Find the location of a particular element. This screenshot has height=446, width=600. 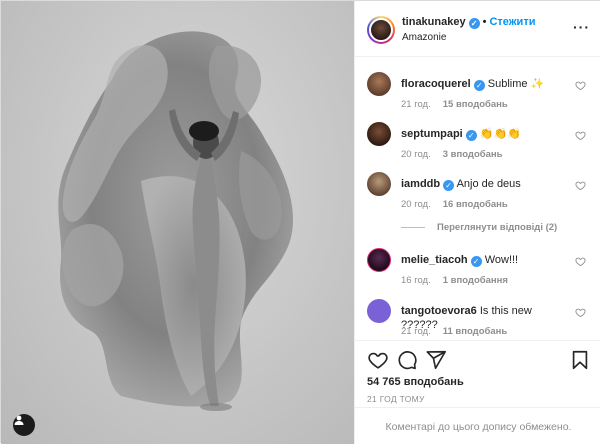

bookmark-icon is located at coordinates (580, 360).